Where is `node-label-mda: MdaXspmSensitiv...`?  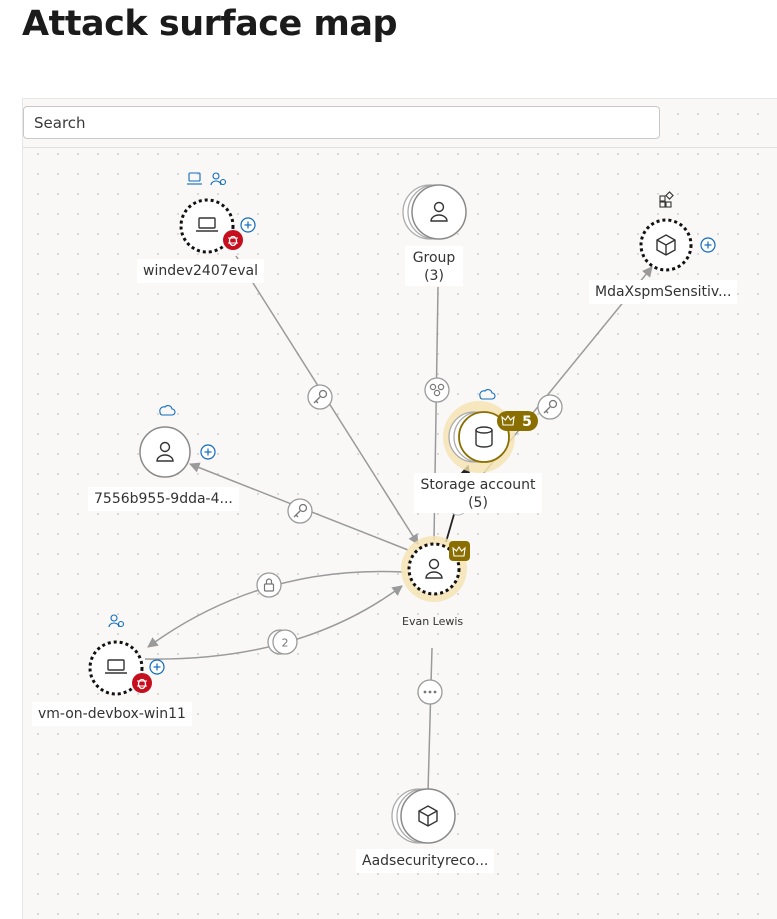
node-label-mda: MdaXspmSensitiv... is located at coordinates (663, 292).